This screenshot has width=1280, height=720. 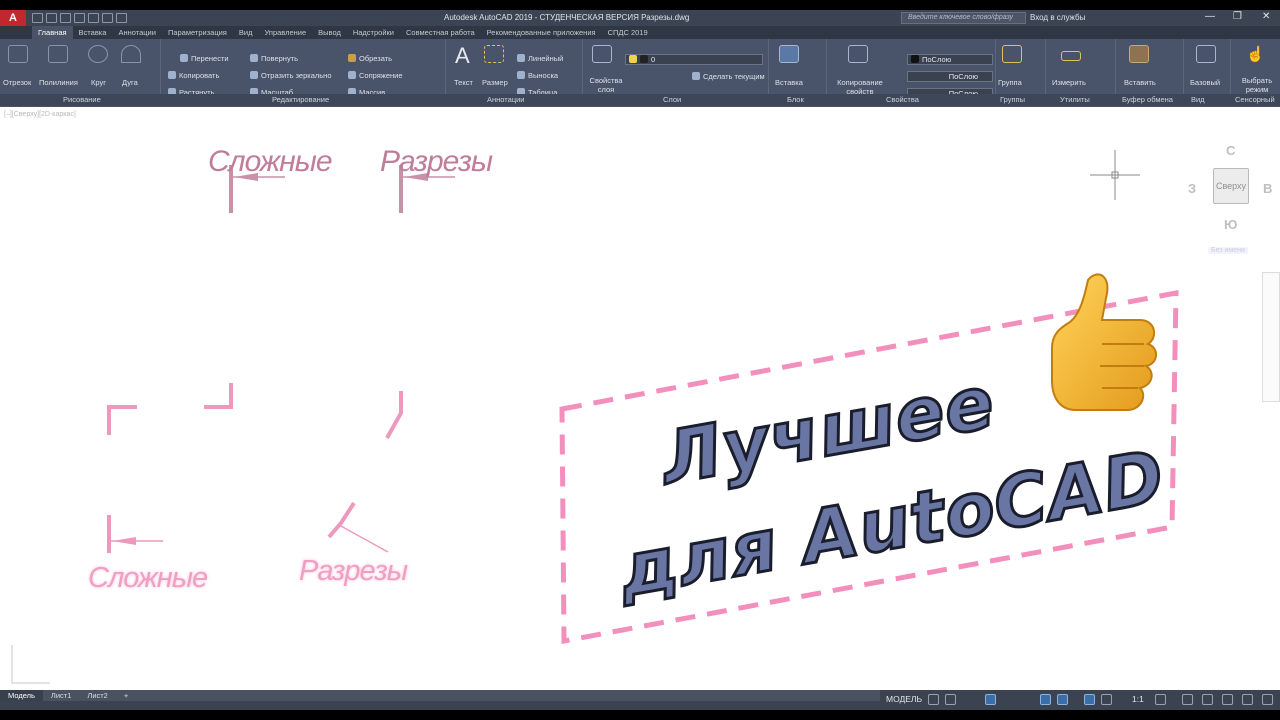 I want to click on customize-menu-icon, so click(x=1267, y=699).